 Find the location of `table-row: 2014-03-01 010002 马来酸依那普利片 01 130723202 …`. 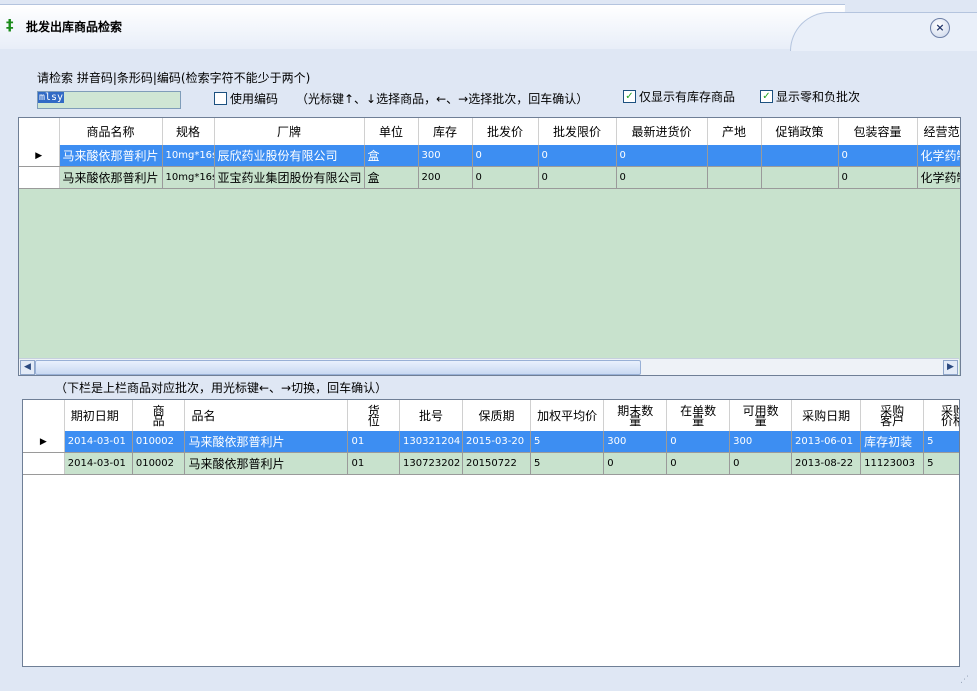

table-row: 2014-03-01 010002 马来酸依那普利片 01 130723202 … is located at coordinates (491, 463).